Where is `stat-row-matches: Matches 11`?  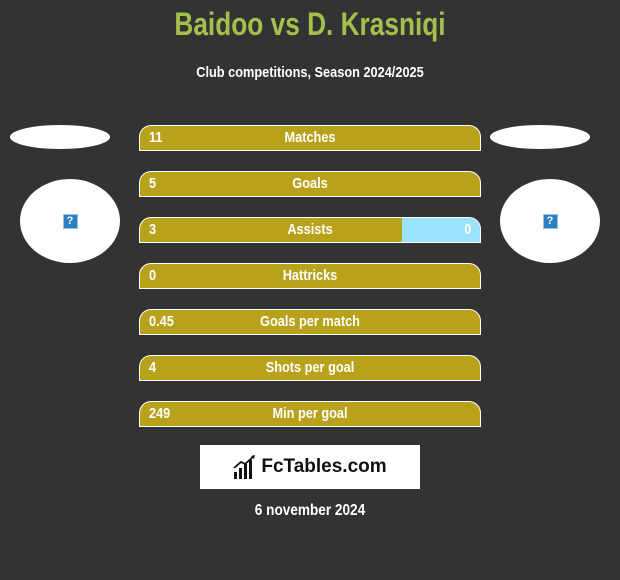 stat-row-matches: Matches 11 is located at coordinates (310, 138).